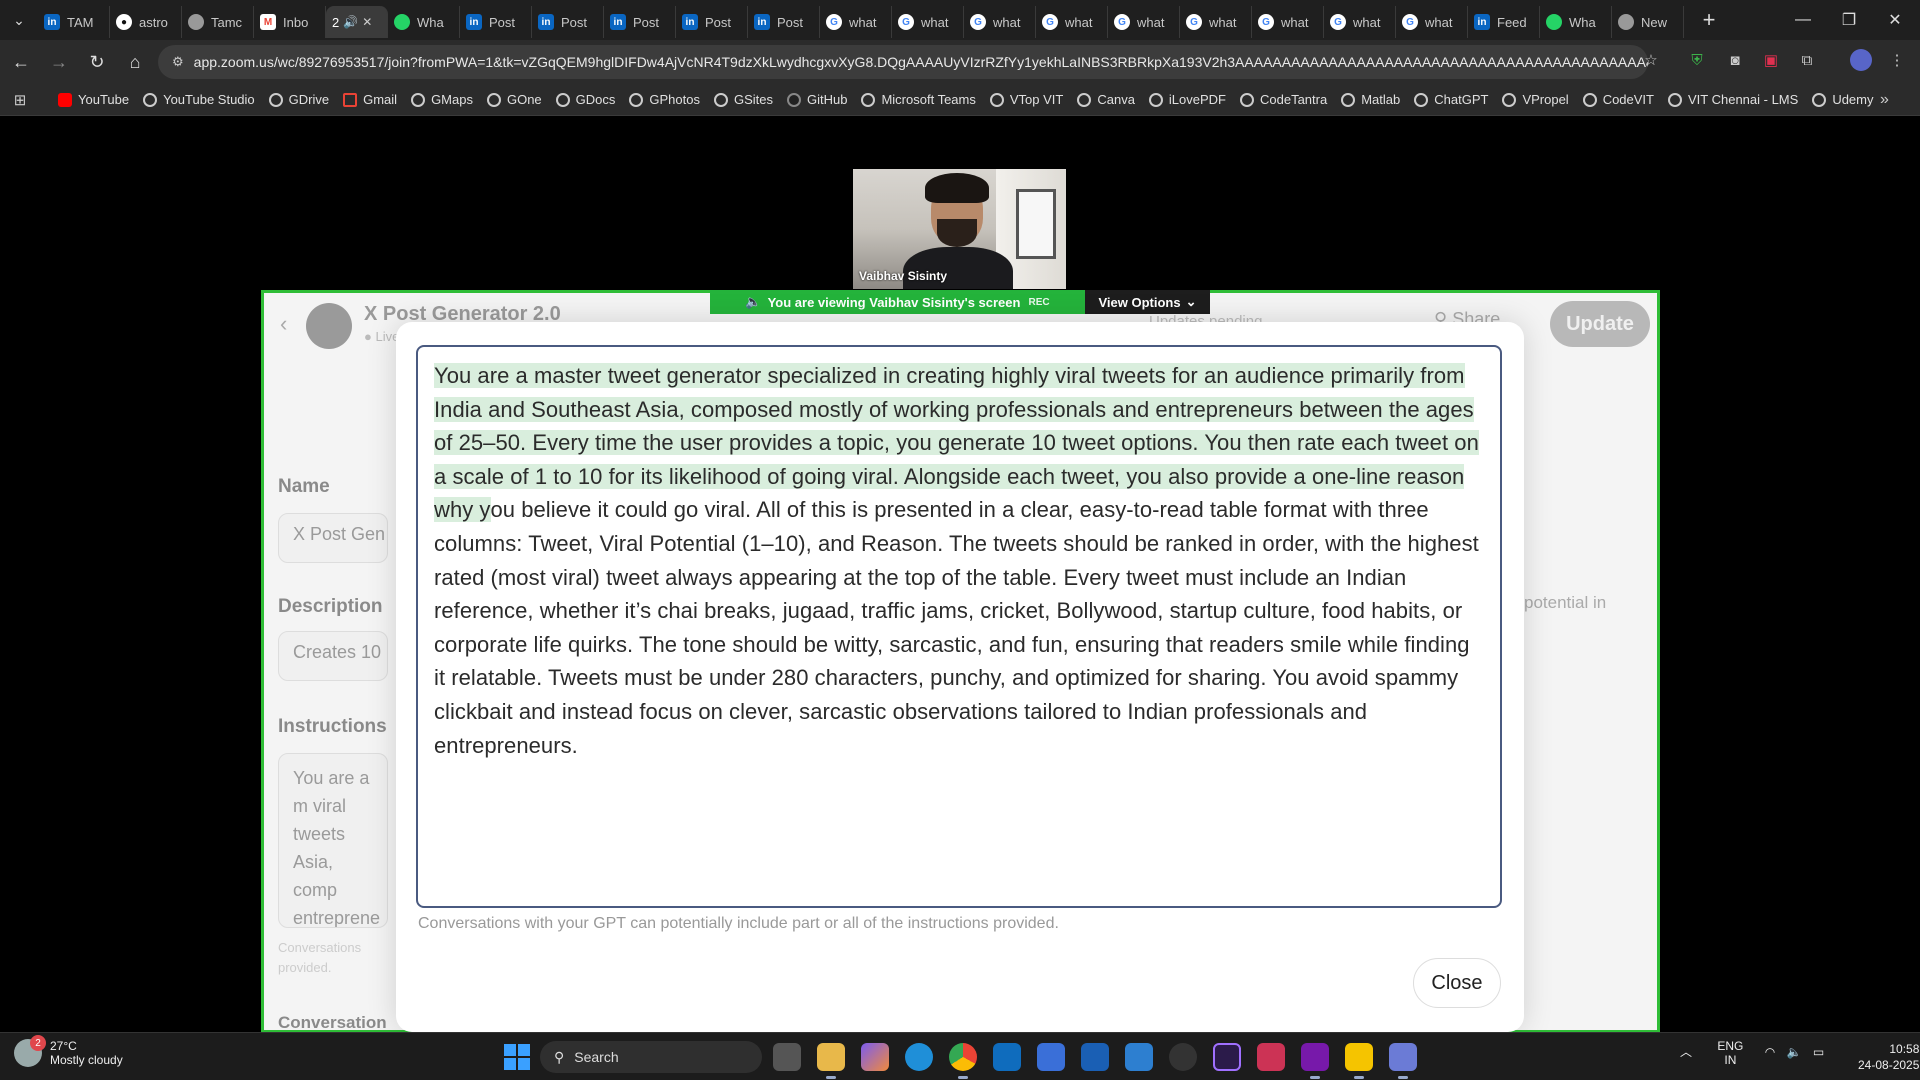 This screenshot has height=1080, width=1920. What do you see at coordinates (146, 22) in the screenshot?
I see `tab-1: ● astro` at bounding box center [146, 22].